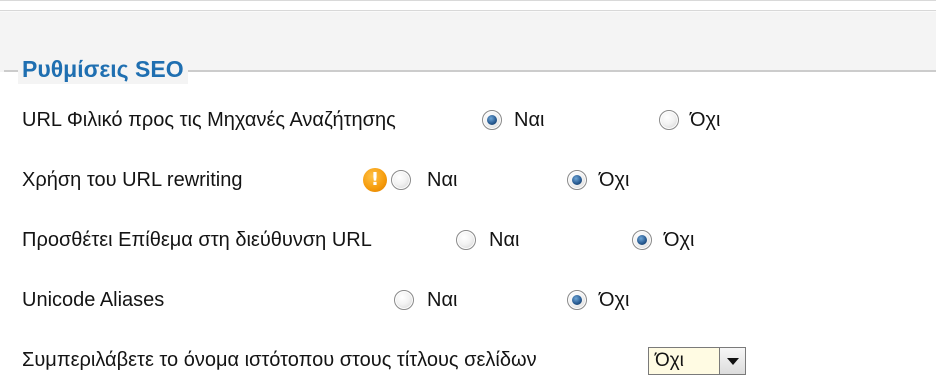 The image size is (936, 376). I want to click on radio-label-sef-urls-no: Όχι, so click(705, 120).